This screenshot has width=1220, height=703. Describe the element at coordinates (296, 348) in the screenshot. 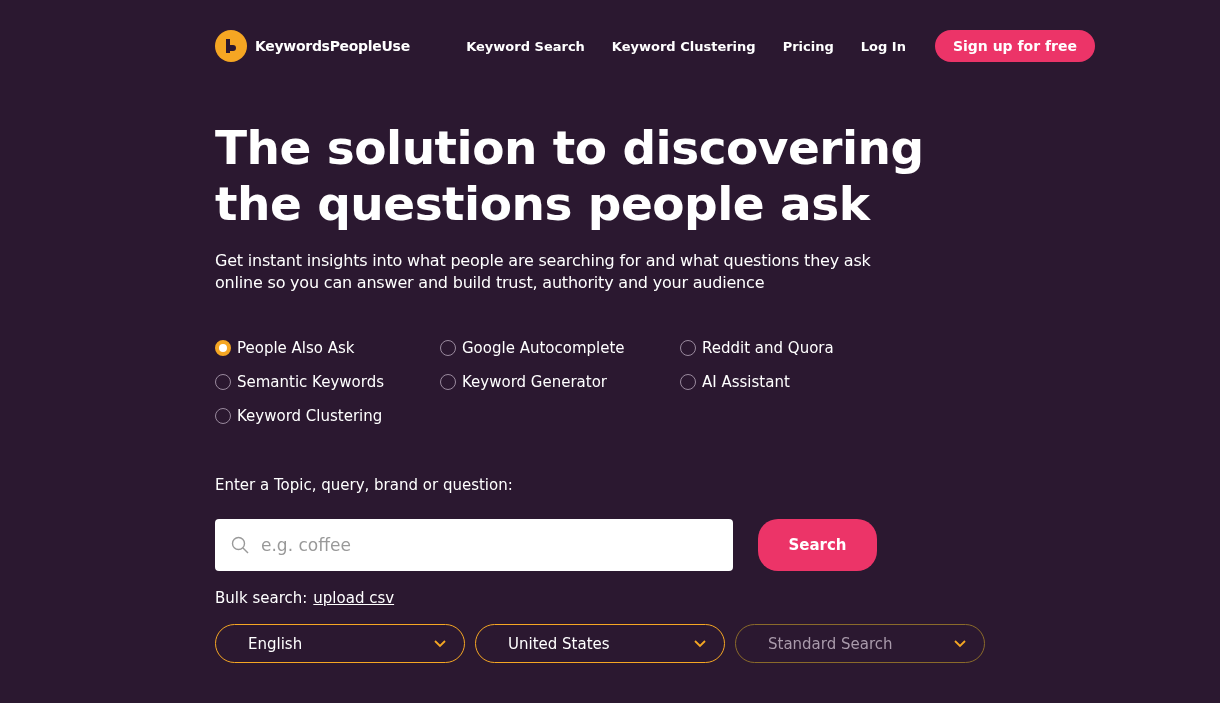

I see `radio-label: People Also Ask` at that location.